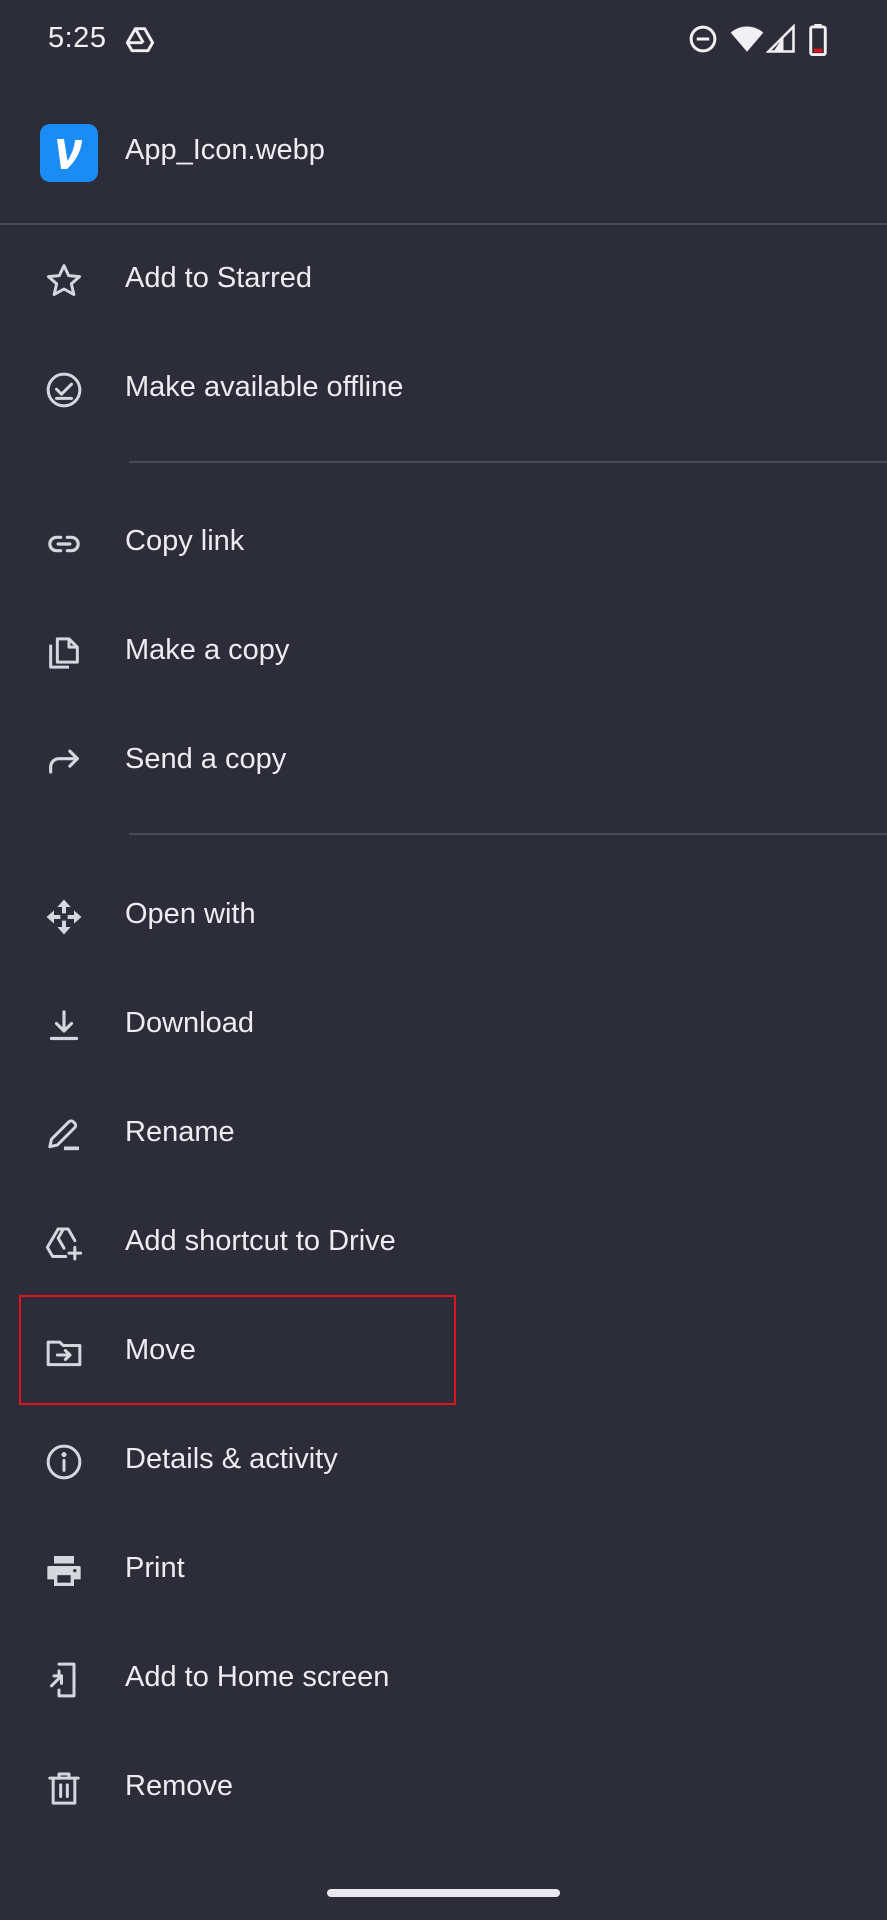  Describe the element at coordinates (781, 39) in the screenshot. I see `signal-icon` at that location.